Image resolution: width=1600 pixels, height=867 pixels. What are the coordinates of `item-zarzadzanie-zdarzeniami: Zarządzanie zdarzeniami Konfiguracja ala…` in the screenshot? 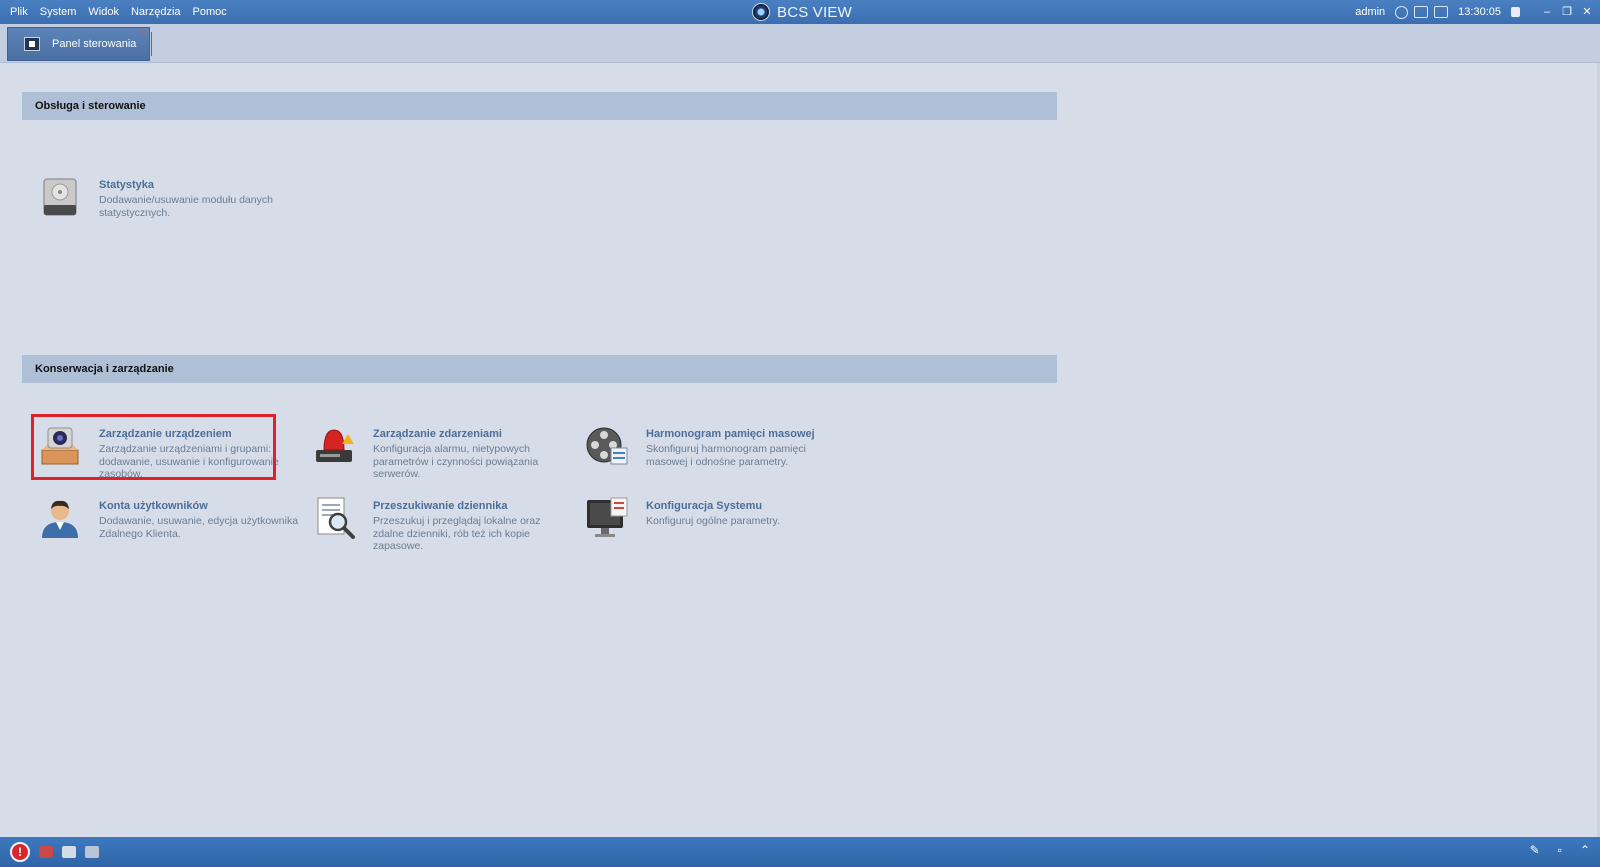 It's located at (429, 456).